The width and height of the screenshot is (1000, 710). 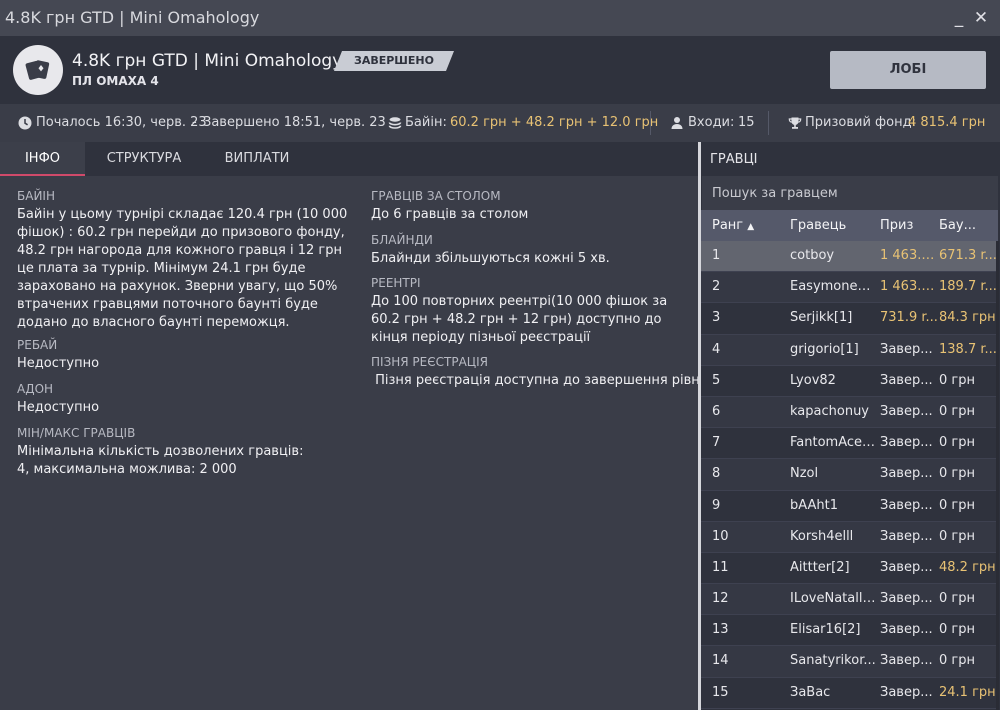 I want to click on section-heading: ГРАВЦІВ ЗА СТОЛОМ, so click(x=436, y=196).